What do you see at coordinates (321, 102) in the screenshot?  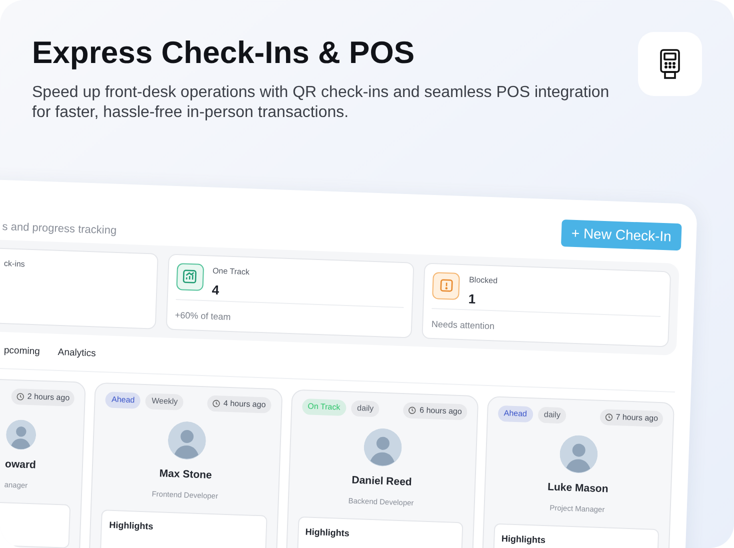 I see `page-description: Speed up front-desk operations with QR check-ins and seamless POS integration for faster, hassle-free in-person transactions.` at bounding box center [321, 102].